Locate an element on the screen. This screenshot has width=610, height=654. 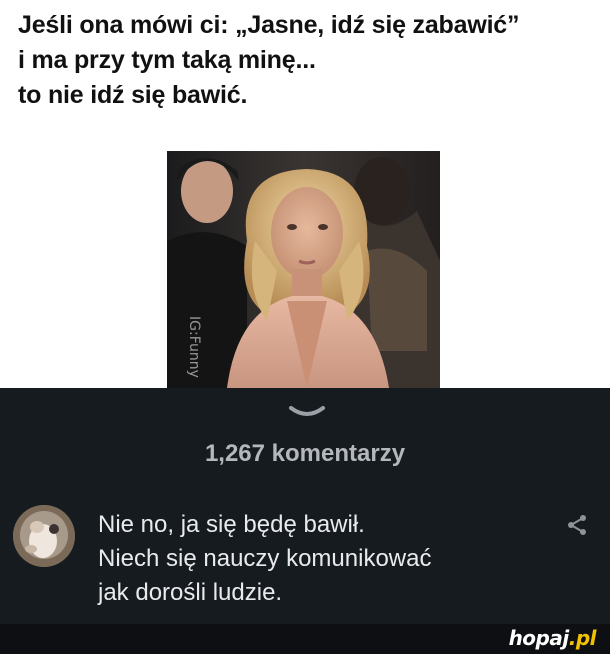
brand-name: hopaj is located at coordinates (539, 638).